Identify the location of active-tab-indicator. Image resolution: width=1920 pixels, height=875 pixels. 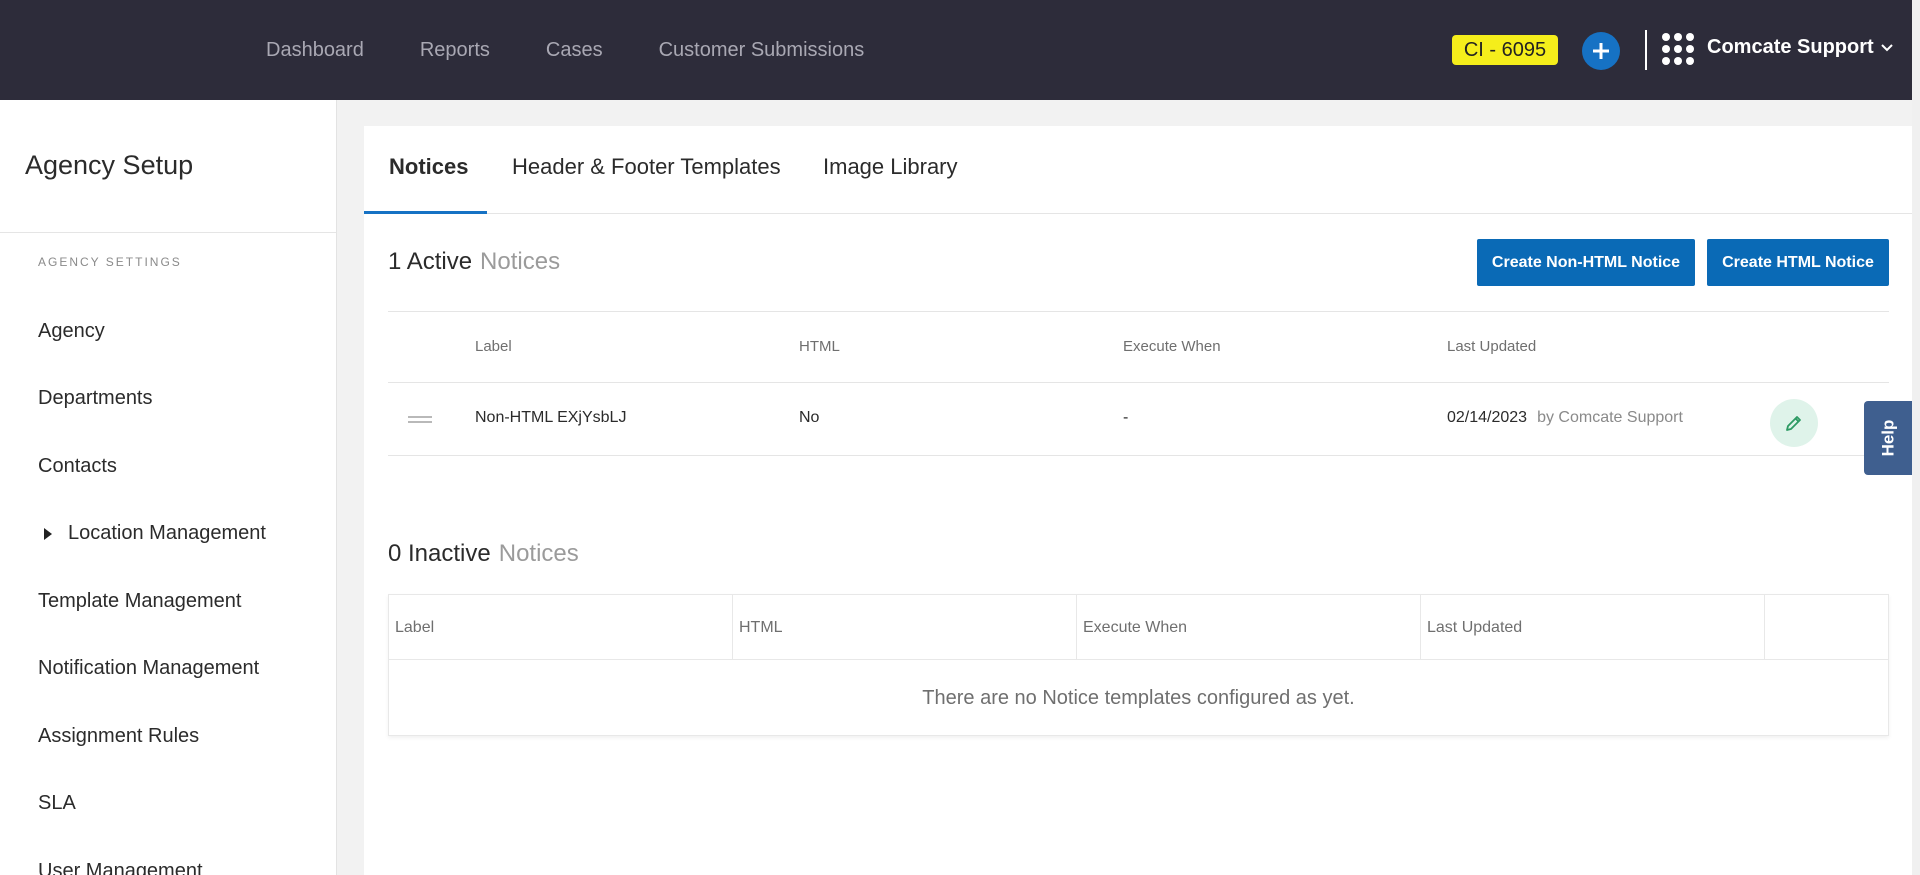
(425, 212).